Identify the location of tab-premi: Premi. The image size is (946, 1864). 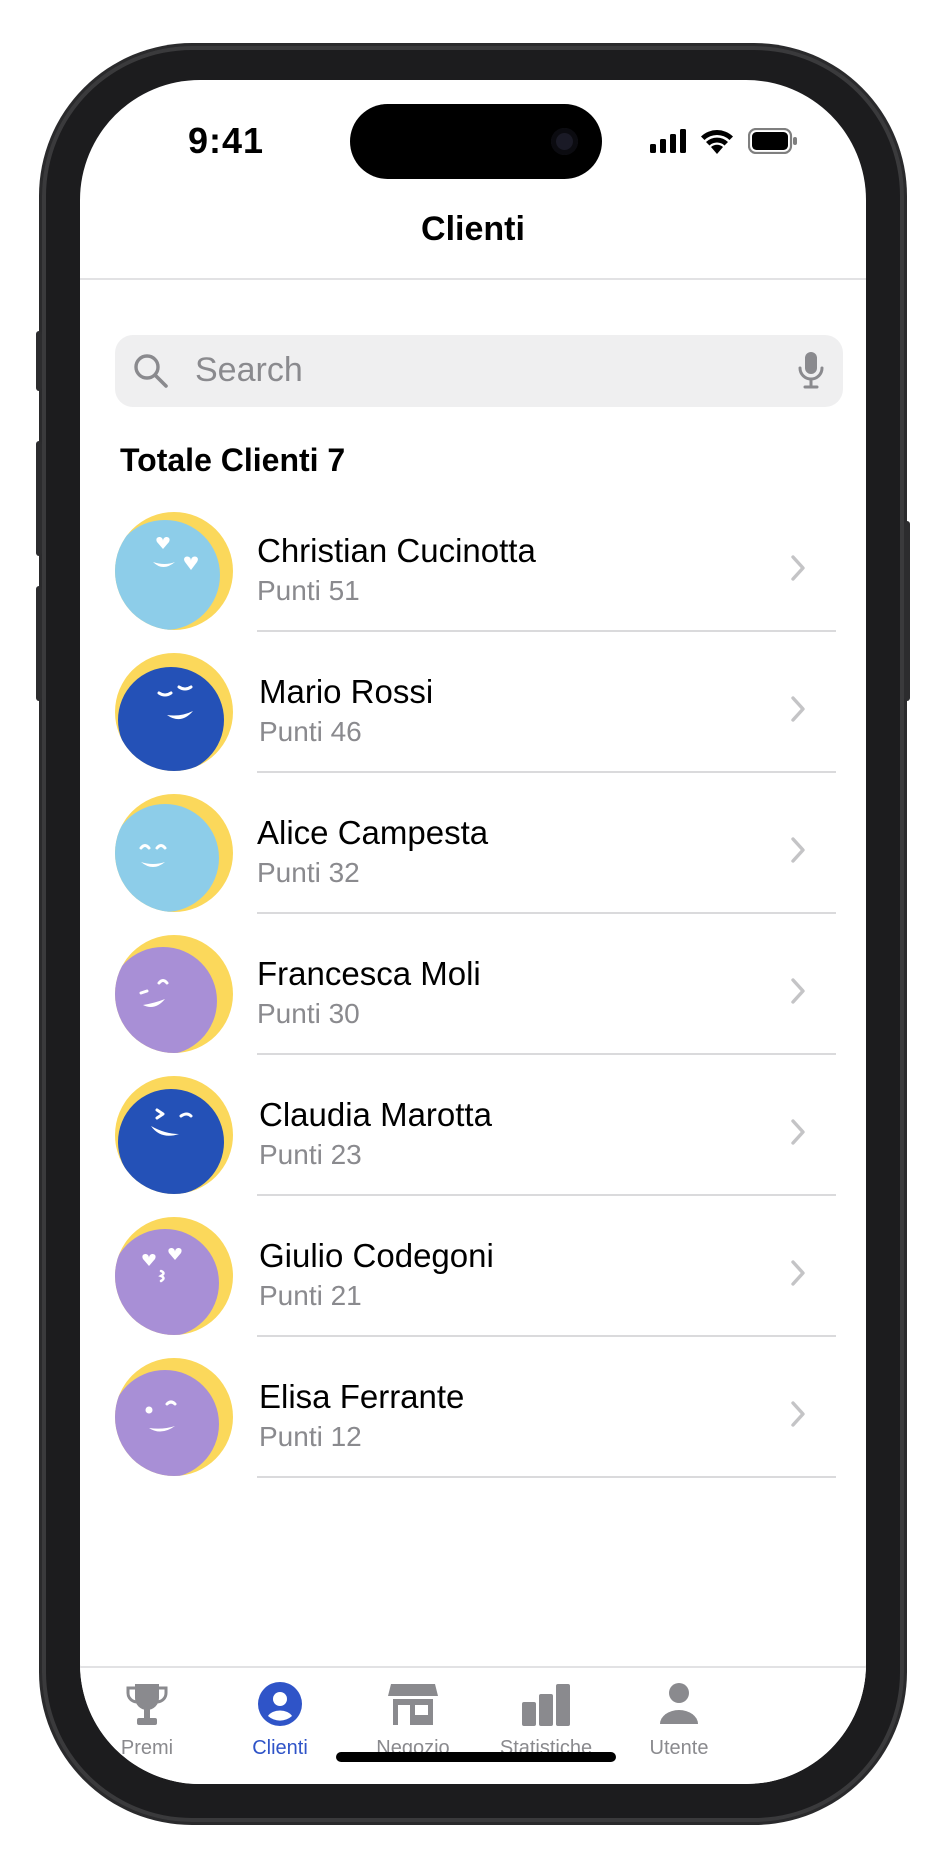
(147, 1720).